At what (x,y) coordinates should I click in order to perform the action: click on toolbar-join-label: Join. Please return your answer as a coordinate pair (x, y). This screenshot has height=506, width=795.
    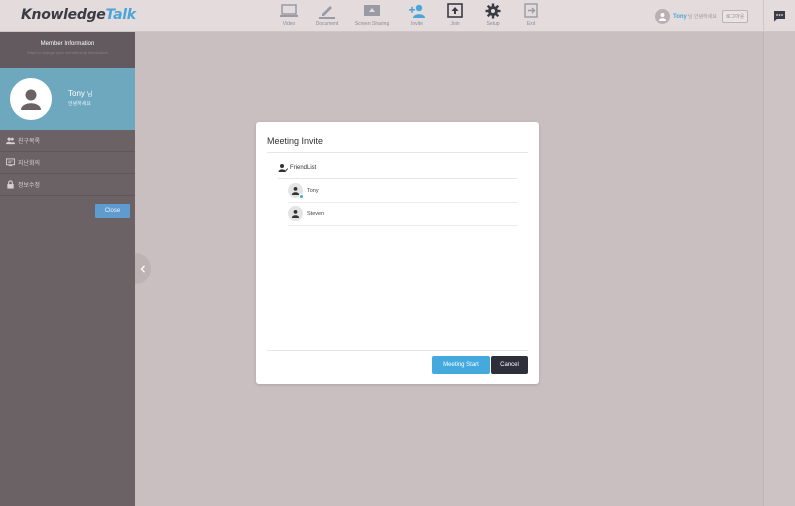
    Looking at the image, I should click on (455, 24).